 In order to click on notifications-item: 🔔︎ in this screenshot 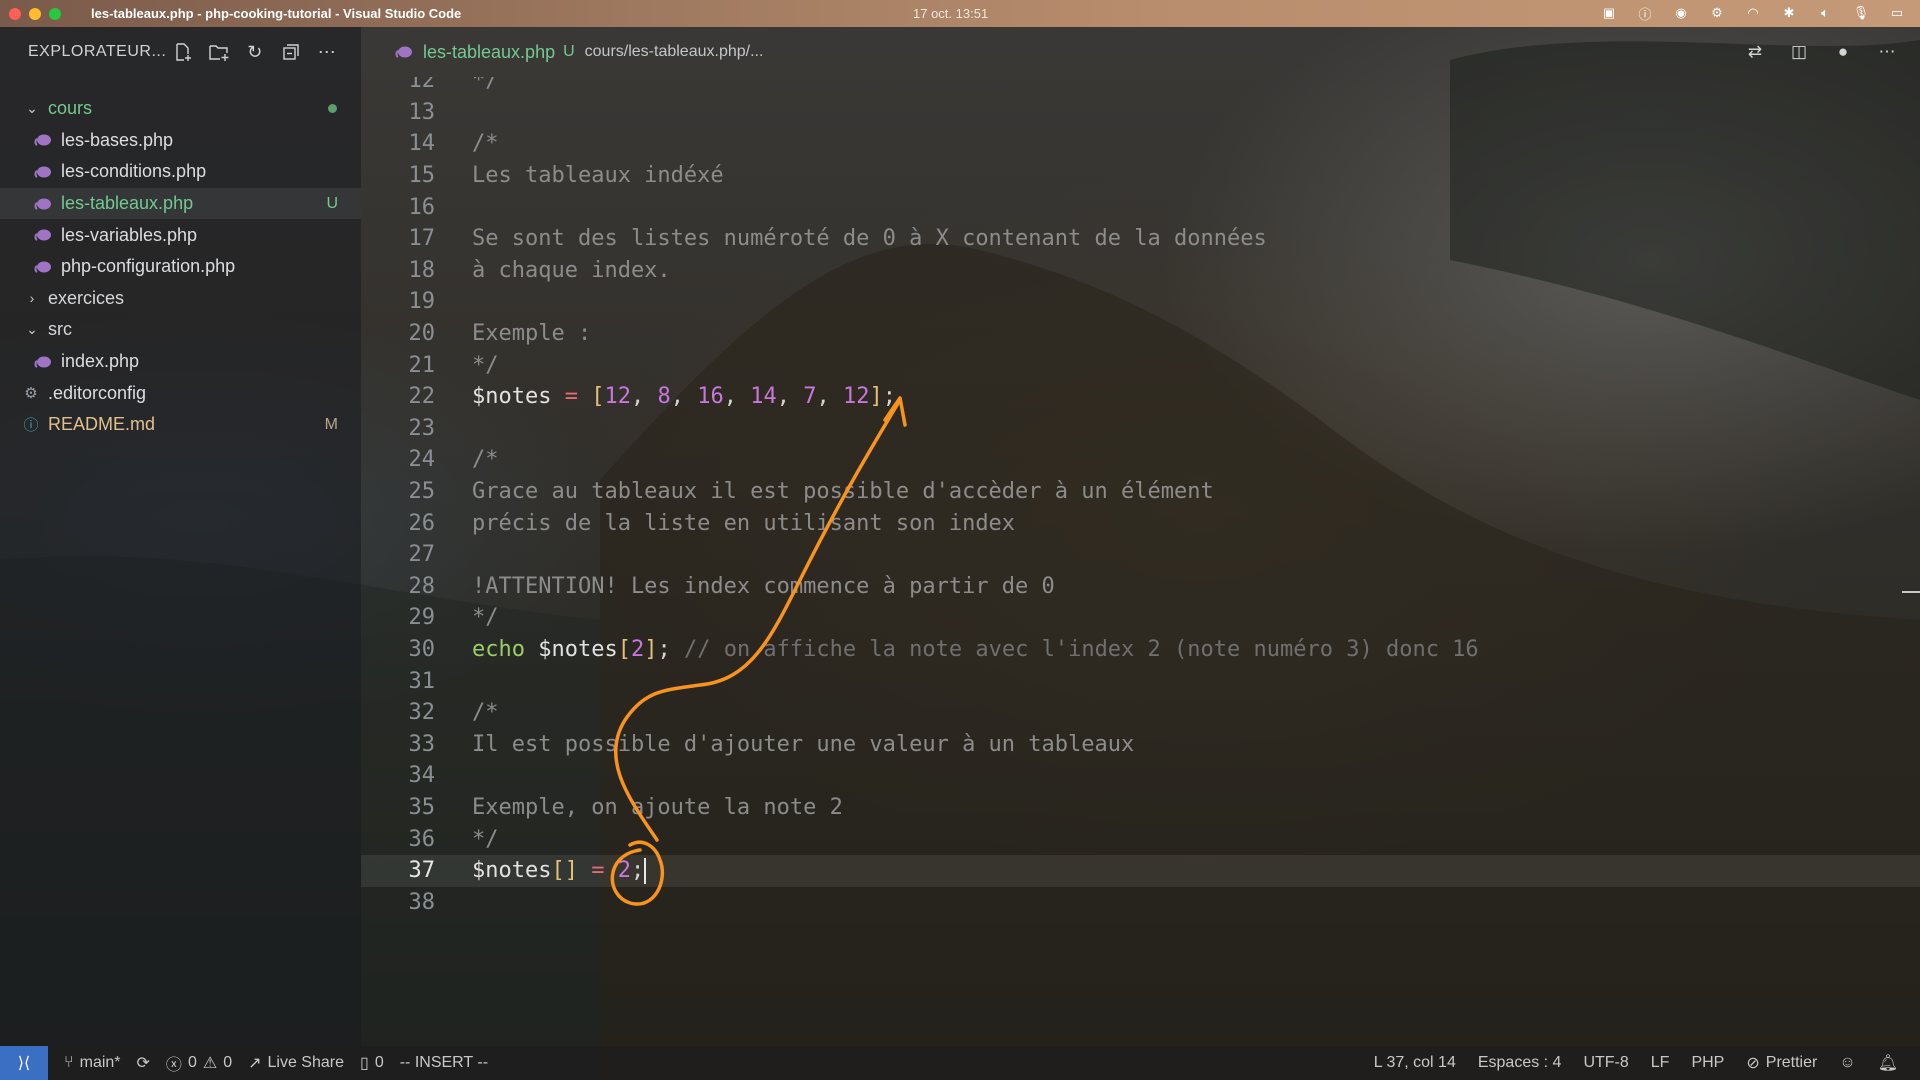, I will do `click(1888, 1063)`.